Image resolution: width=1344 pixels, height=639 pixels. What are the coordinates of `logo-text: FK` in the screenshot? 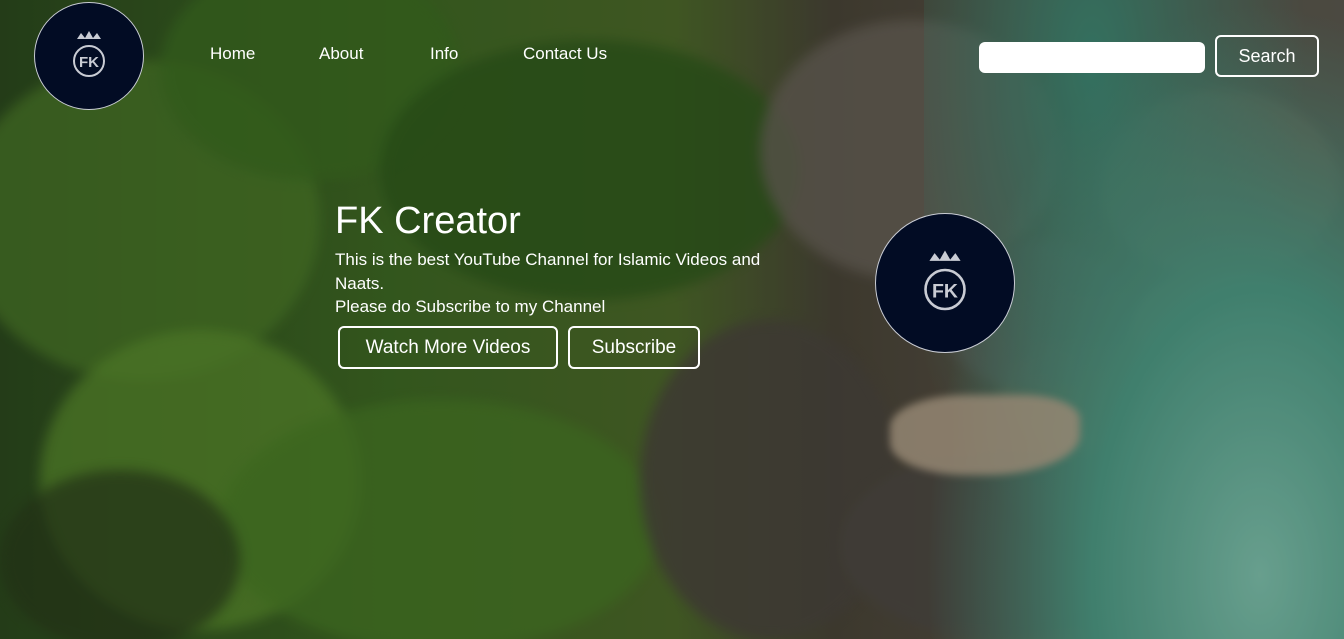 It's located at (89, 62).